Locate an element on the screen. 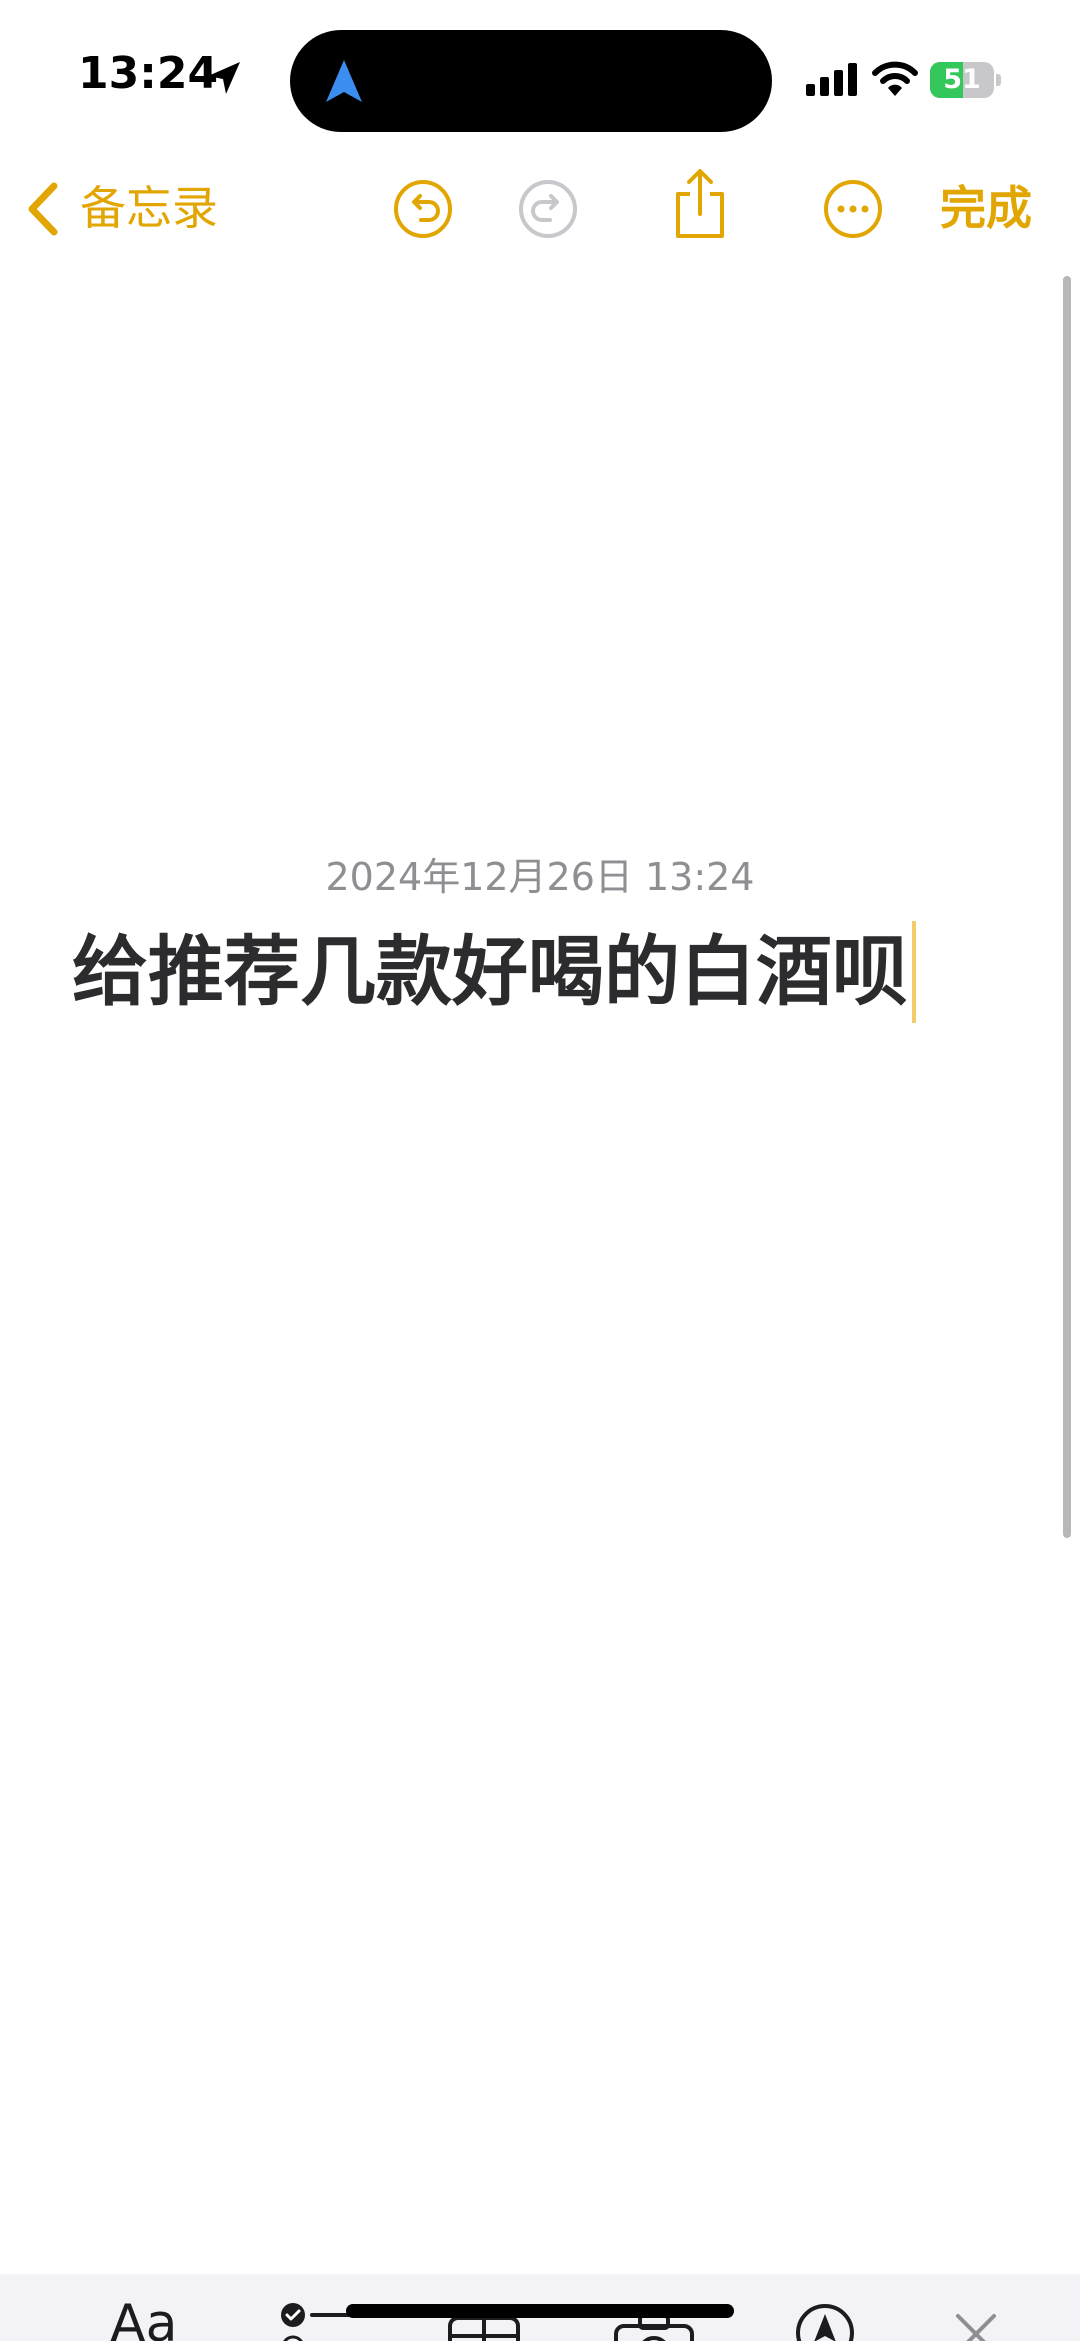 This screenshot has width=1080, height=2341. battery-charging-icon: 51 is located at coordinates (966, 80).